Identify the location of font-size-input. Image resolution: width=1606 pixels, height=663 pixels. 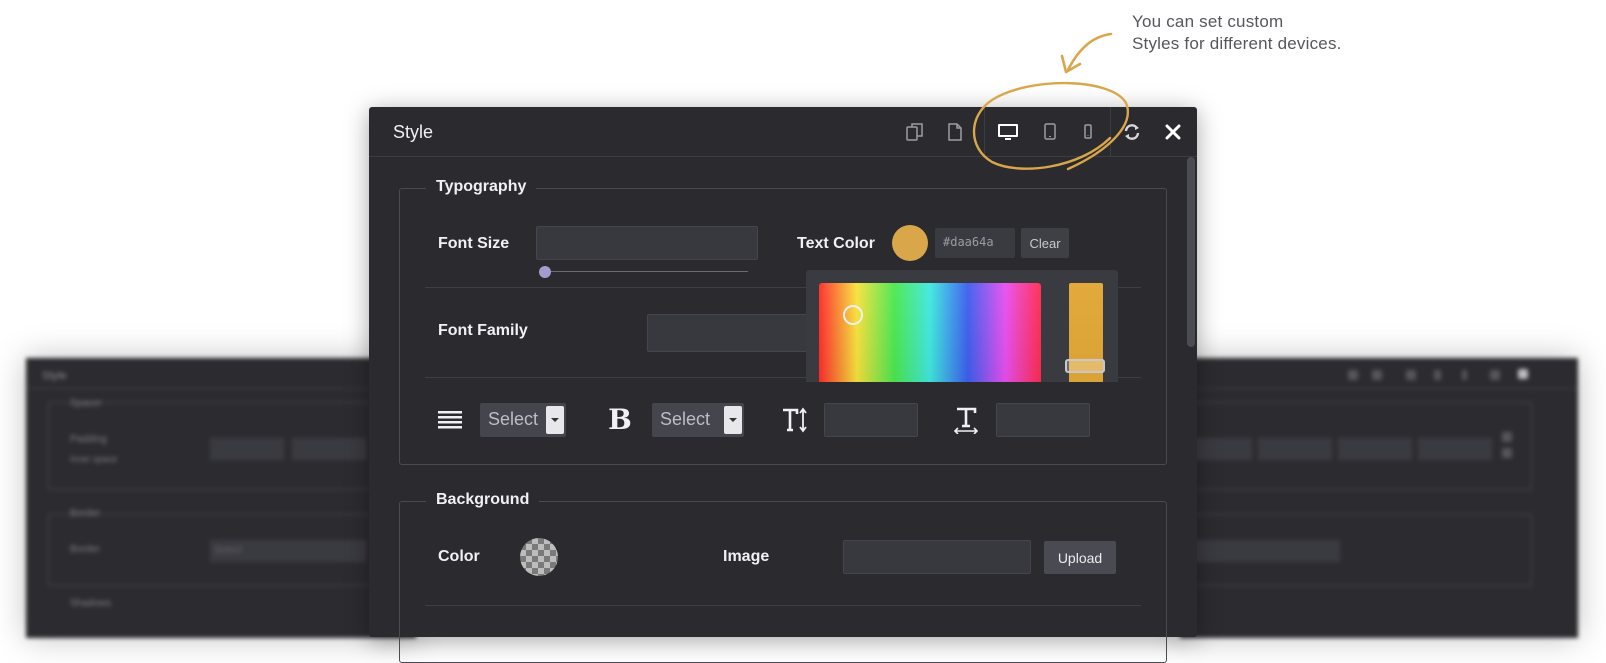
(647, 243).